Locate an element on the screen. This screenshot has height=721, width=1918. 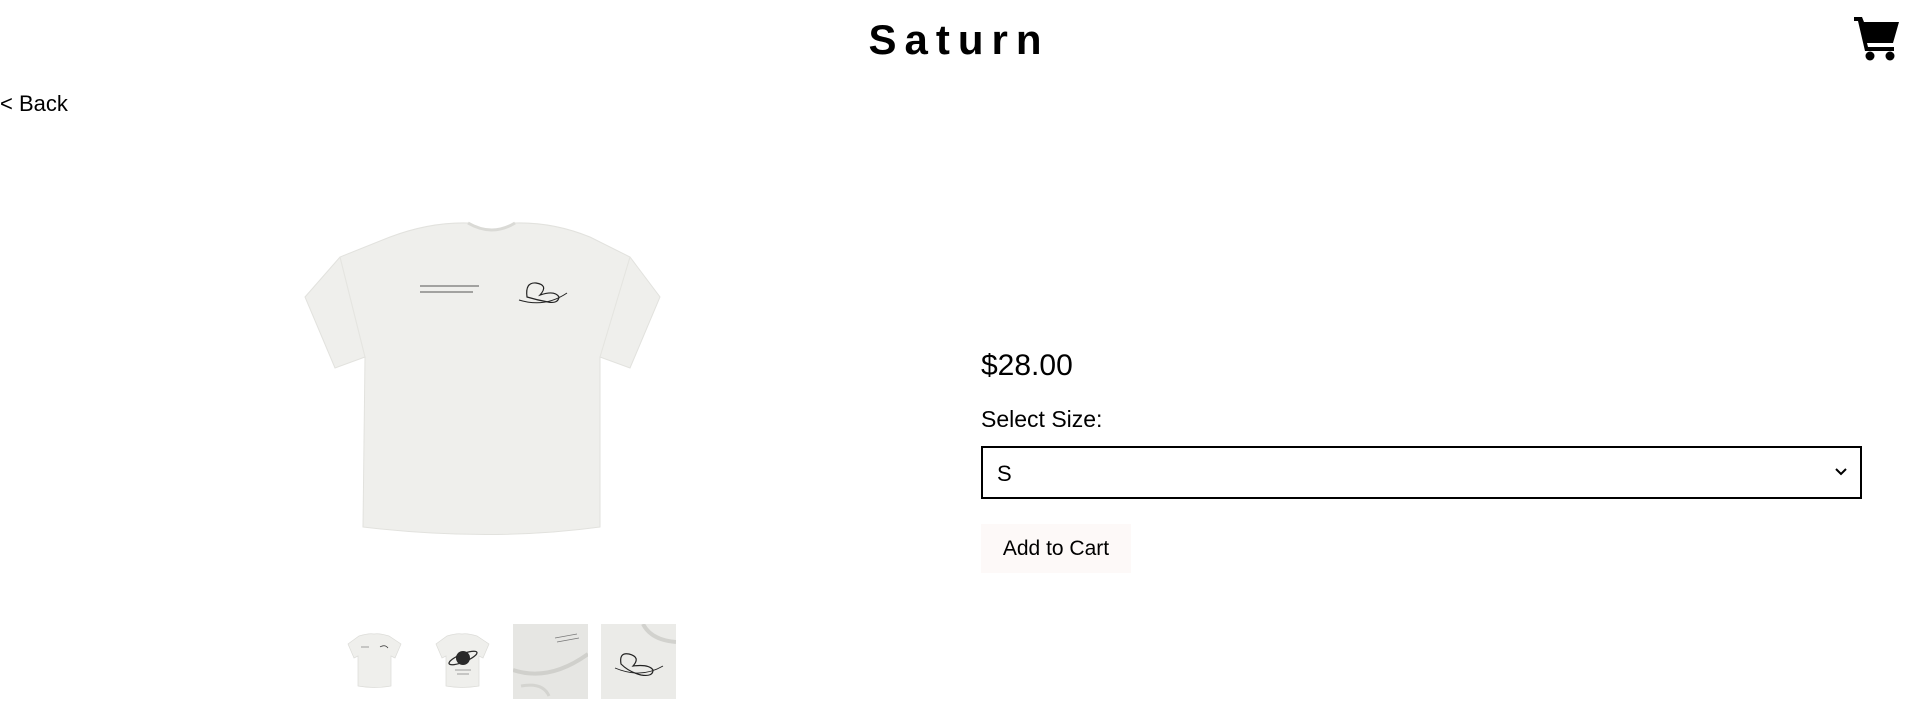
back-link: < Back is located at coordinates (34, 104).